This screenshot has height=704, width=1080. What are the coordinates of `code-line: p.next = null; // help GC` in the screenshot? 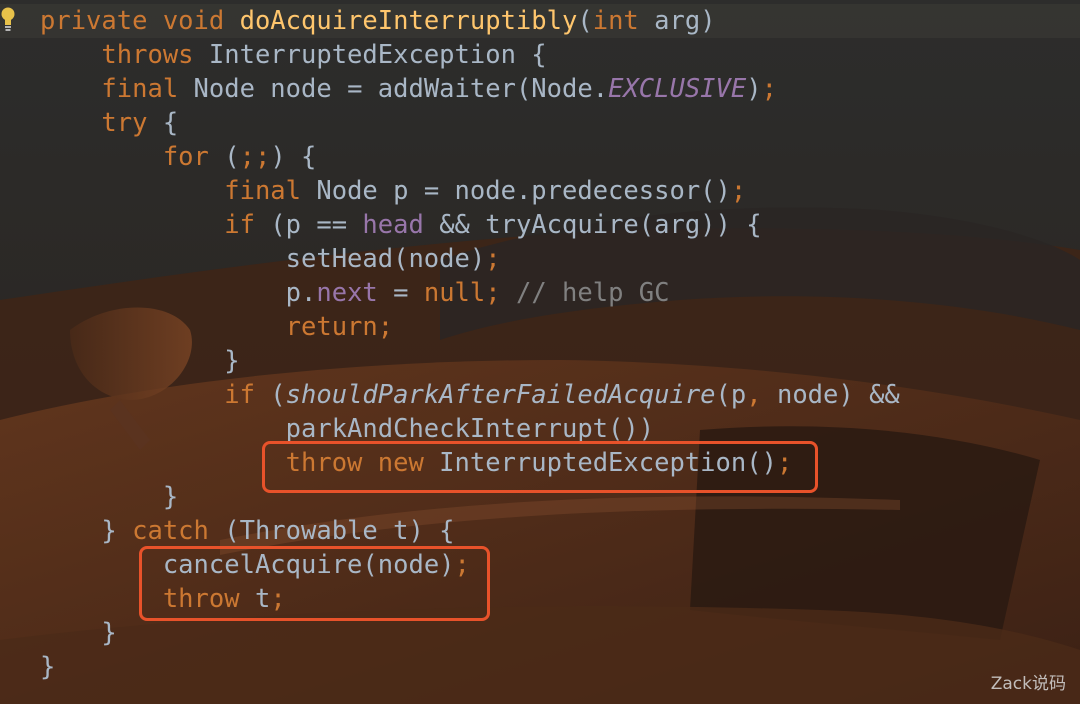 It's located at (540, 293).